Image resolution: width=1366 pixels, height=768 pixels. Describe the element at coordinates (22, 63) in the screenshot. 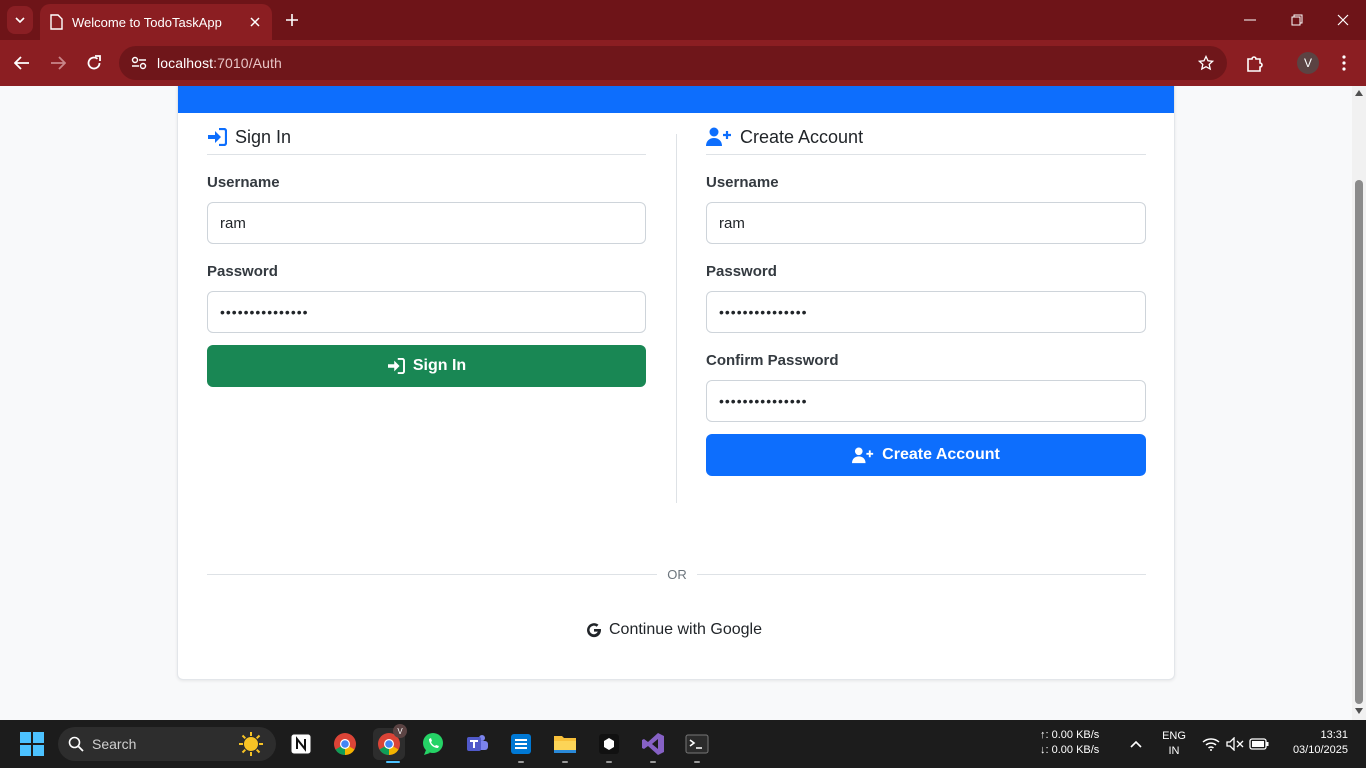

I see `back-button` at that location.